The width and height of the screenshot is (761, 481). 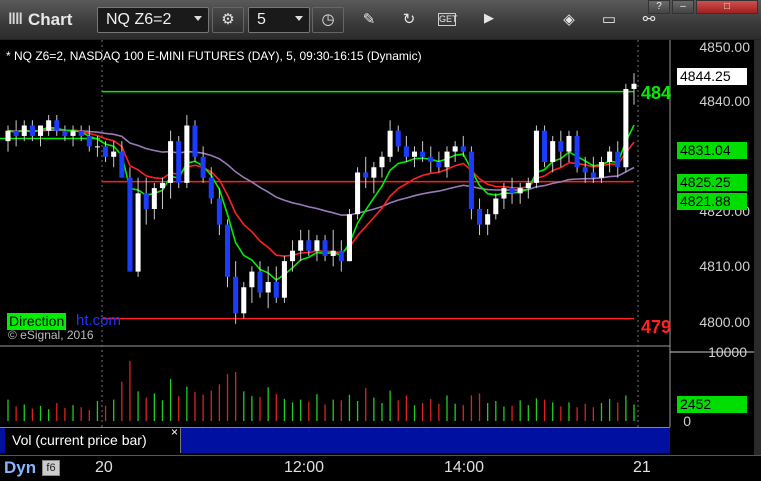 I want to click on ma-tag: 4821.88, so click(x=712, y=201).